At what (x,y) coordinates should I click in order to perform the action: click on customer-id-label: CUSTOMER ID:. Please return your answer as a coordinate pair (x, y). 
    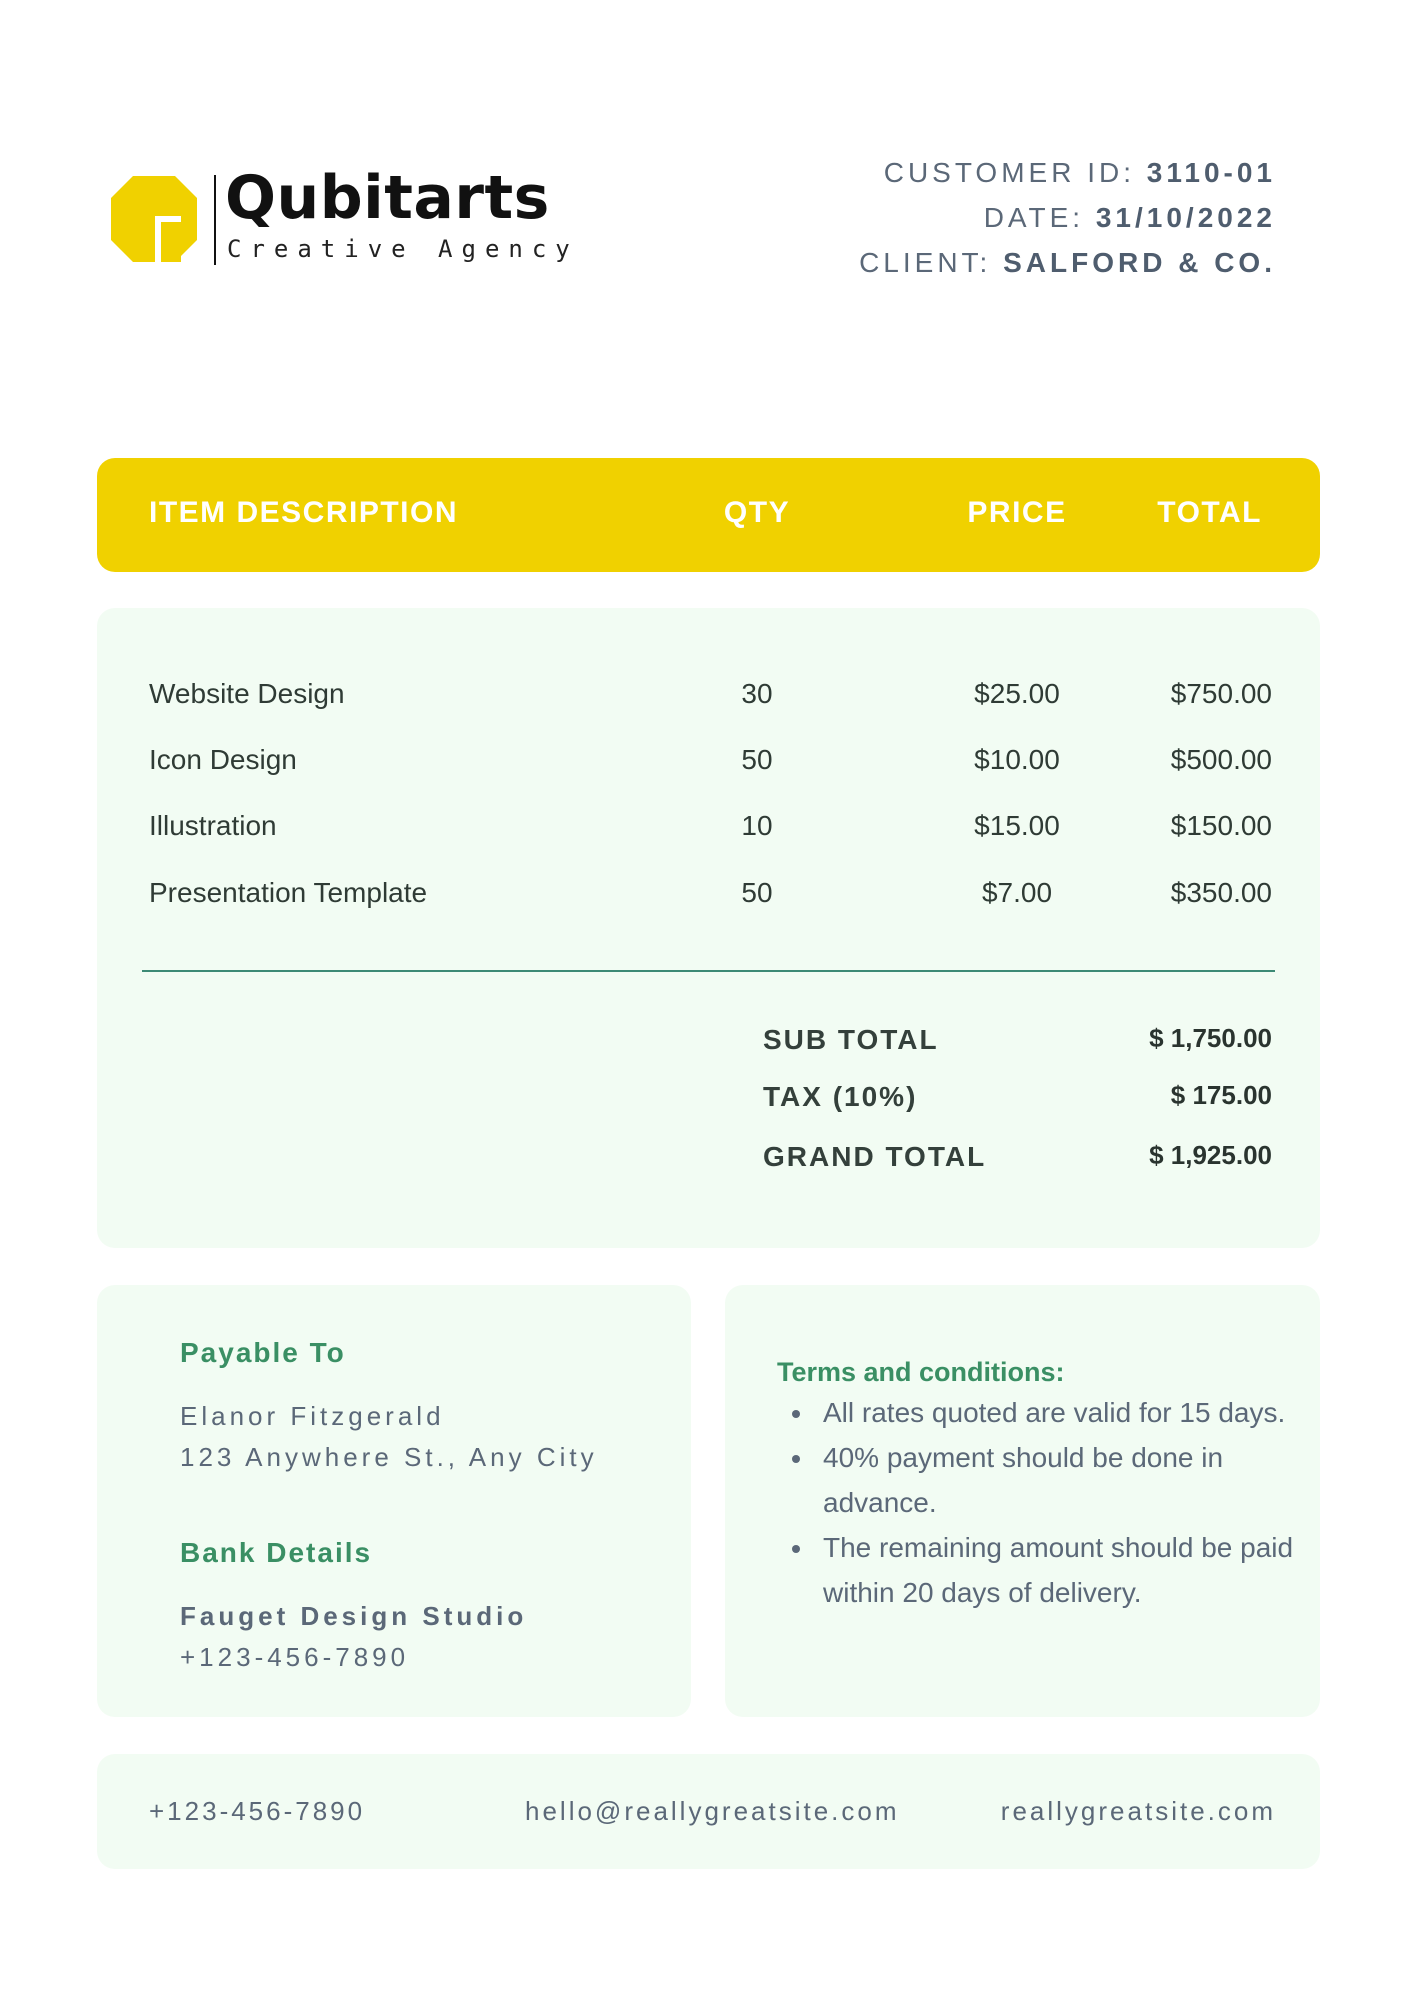
    Looking at the image, I should click on (1009, 172).